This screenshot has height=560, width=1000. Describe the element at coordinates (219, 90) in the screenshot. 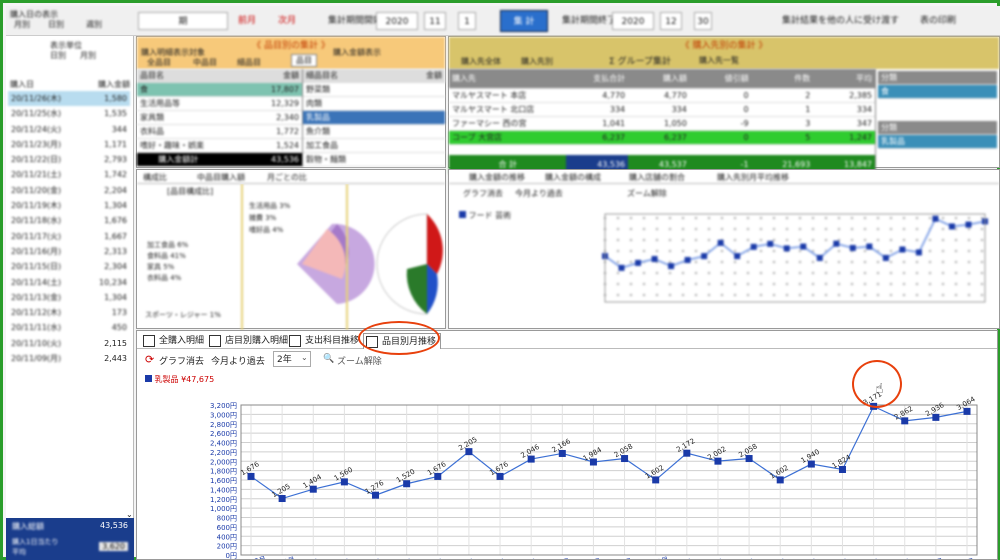

I see `table-row: 食 17,807` at that location.